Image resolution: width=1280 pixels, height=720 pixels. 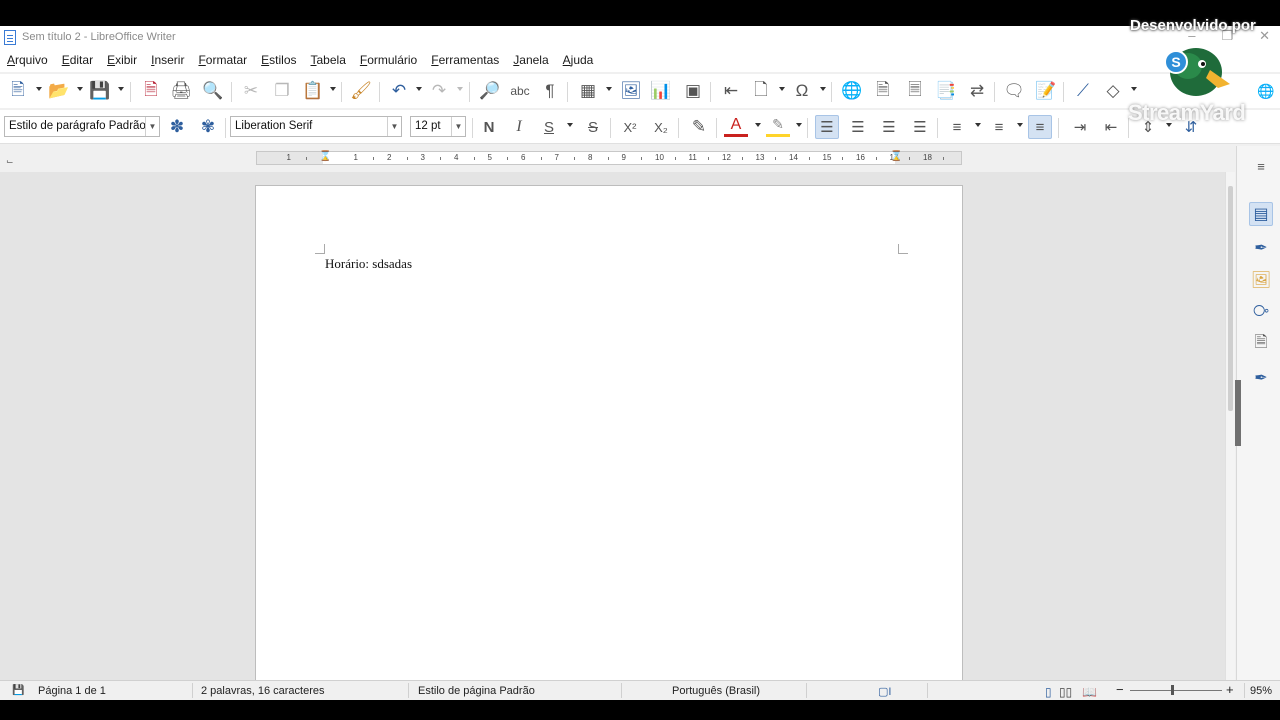 What do you see at coordinates (578, 60) in the screenshot?
I see `menu-ajuda: Ajuda` at bounding box center [578, 60].